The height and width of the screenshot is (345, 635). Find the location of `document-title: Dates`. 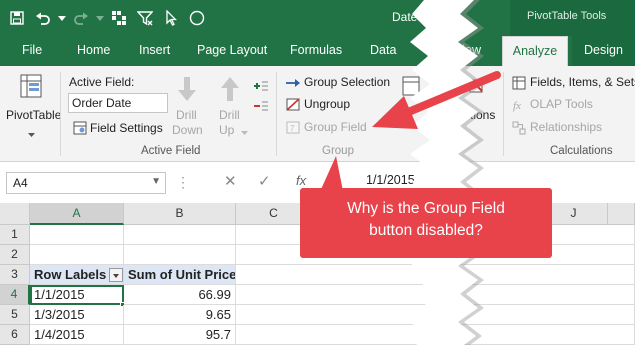

document-title: Dates is located at coordinates (408, 17).